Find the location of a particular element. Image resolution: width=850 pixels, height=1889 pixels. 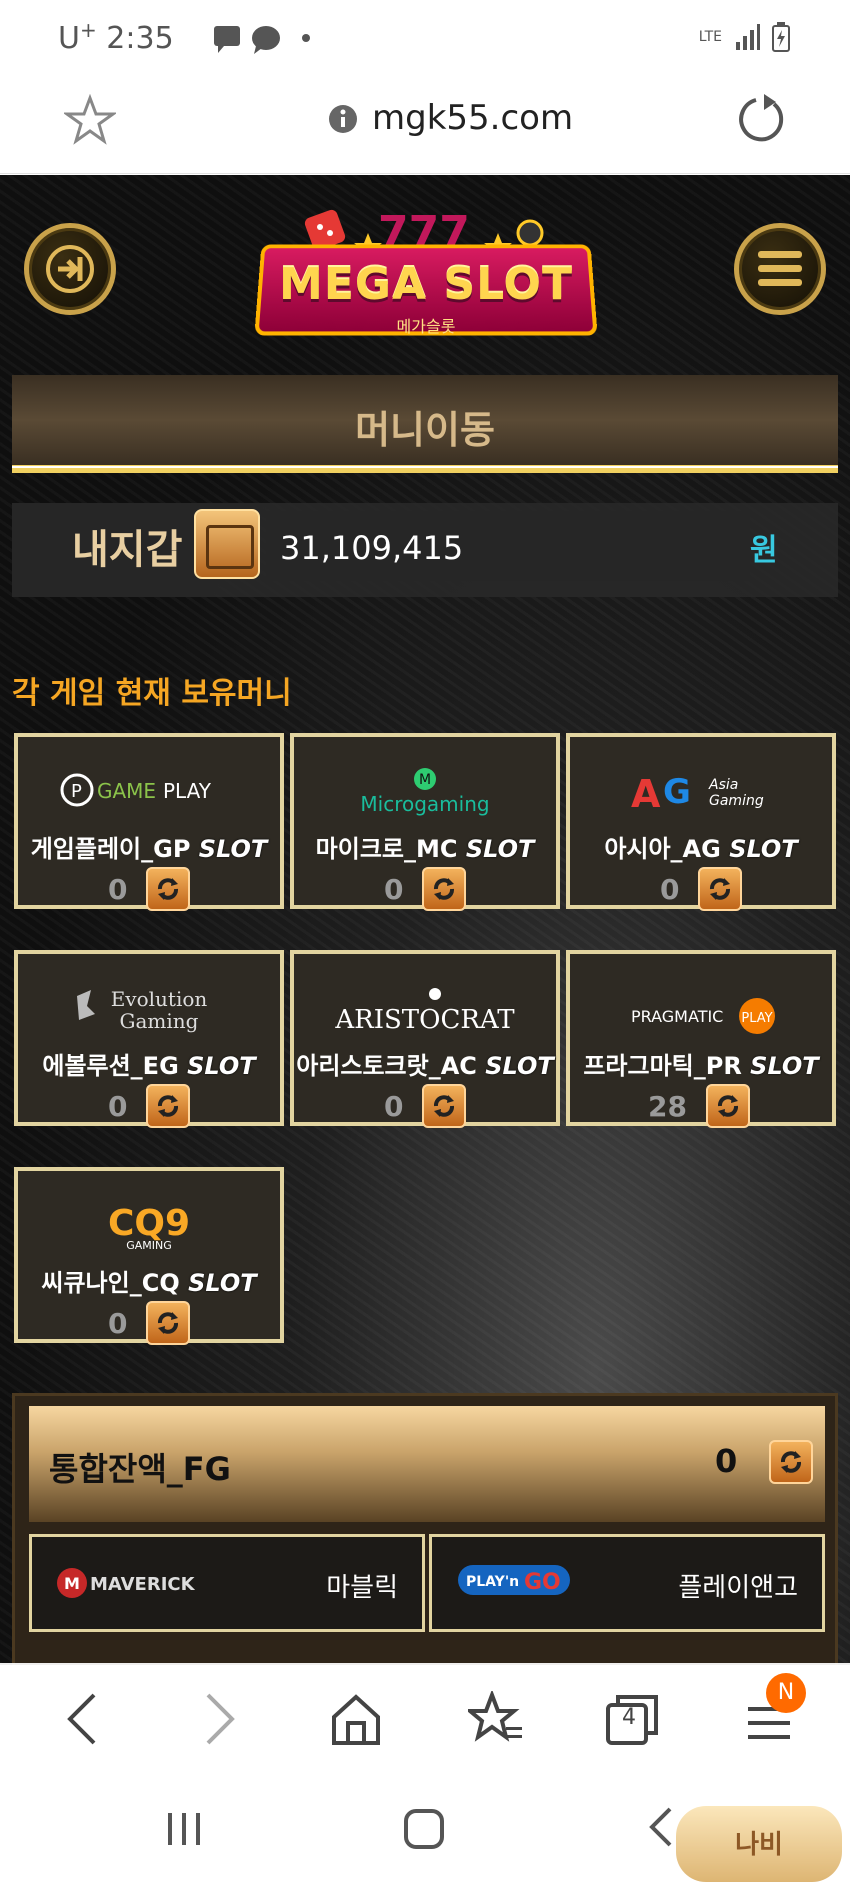

site-info-icon is located at coordinates (343, 121).